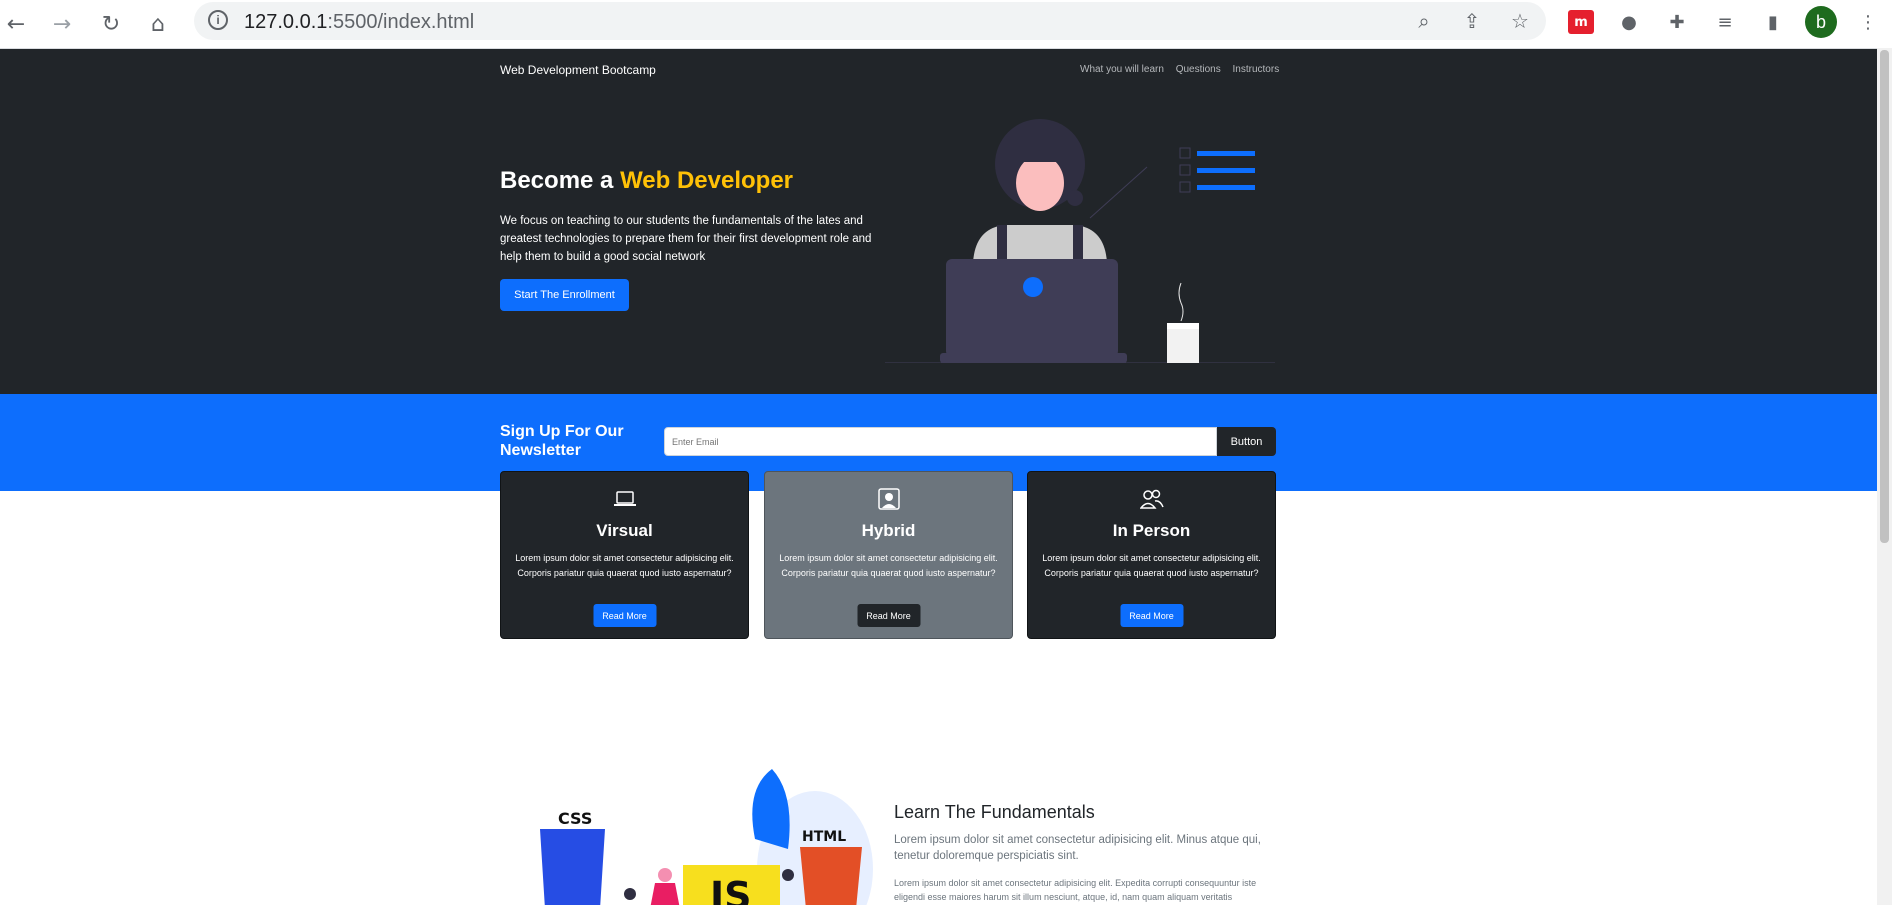 The height and width of the screenshot is (905, 1892). I want to click on nav-link-instructors: Instructors, so click(1256, 69).